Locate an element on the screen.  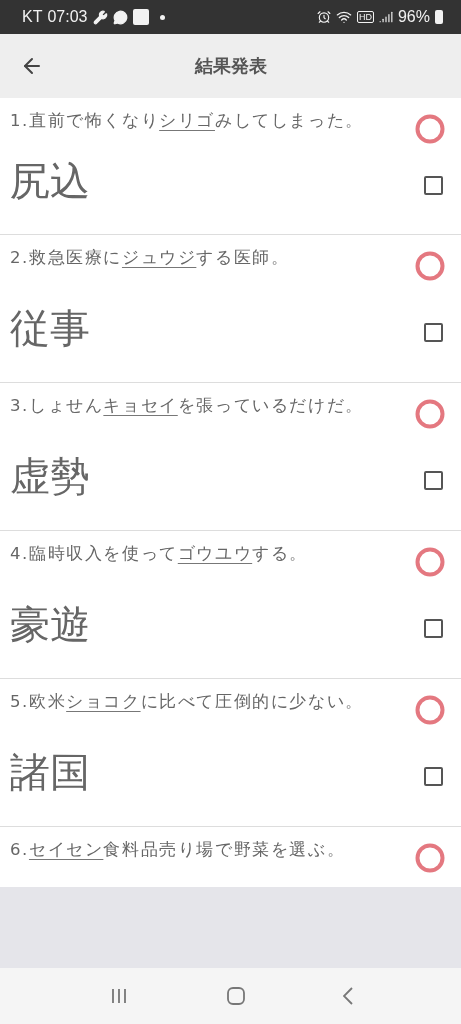
alarm-icon is located at coordinates (323, 17).